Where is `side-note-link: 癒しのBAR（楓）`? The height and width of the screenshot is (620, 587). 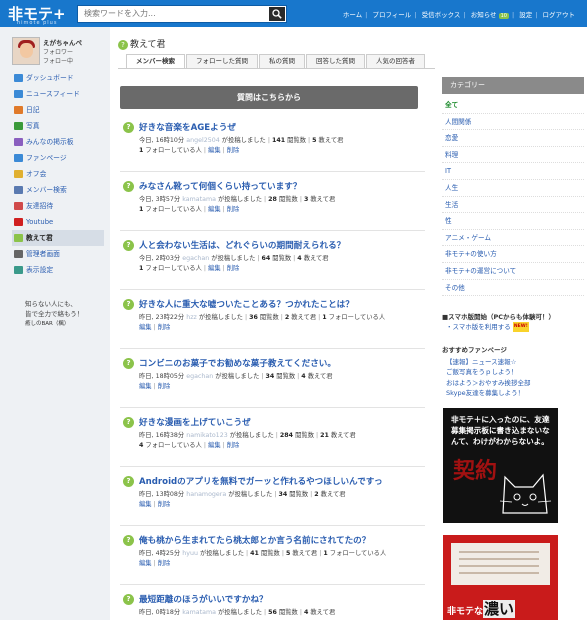
side-note-link: 癒しのBAR（楓） is located at coordinates (54, 324).